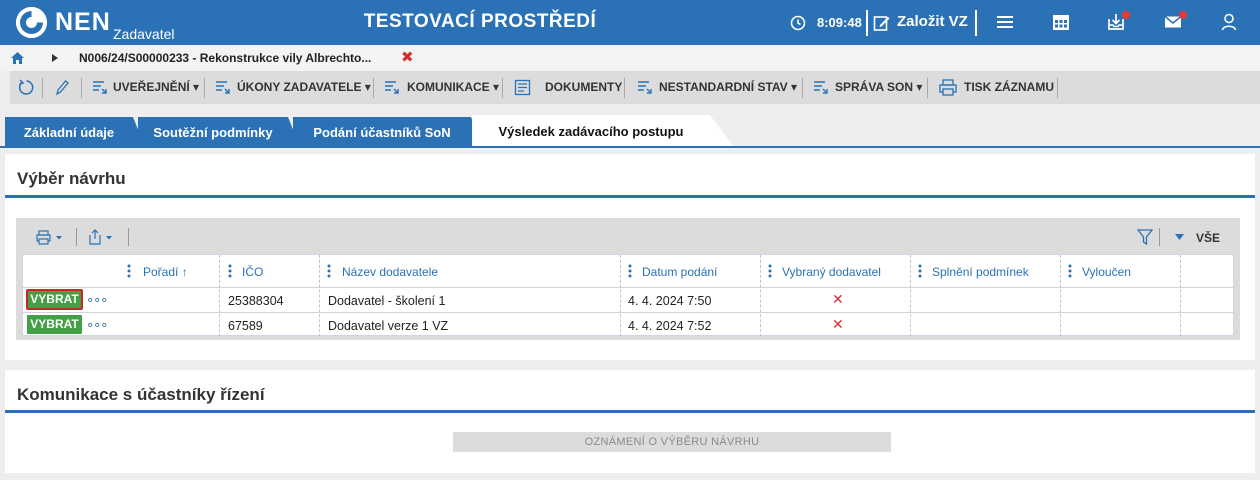 The image size is (1260, 480). What do you see at coordinates (103, 237) in the screenshot?
I see `export-icon` at bounding box center [103, 237].